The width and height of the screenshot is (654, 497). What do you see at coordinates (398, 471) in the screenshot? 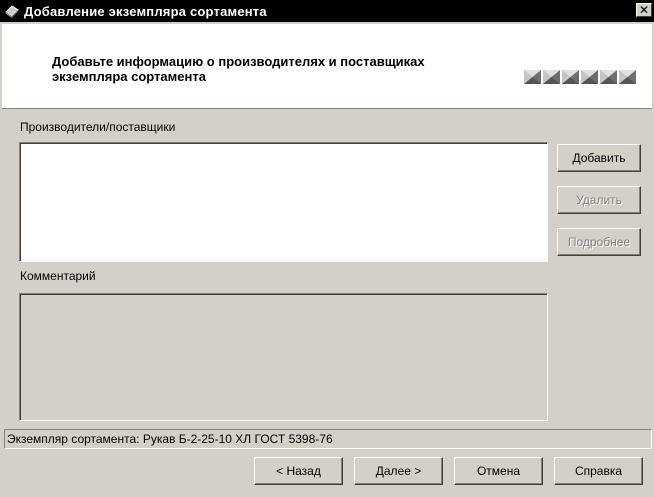
I see `next-button: Далее >` at bounding box center [398, 471].